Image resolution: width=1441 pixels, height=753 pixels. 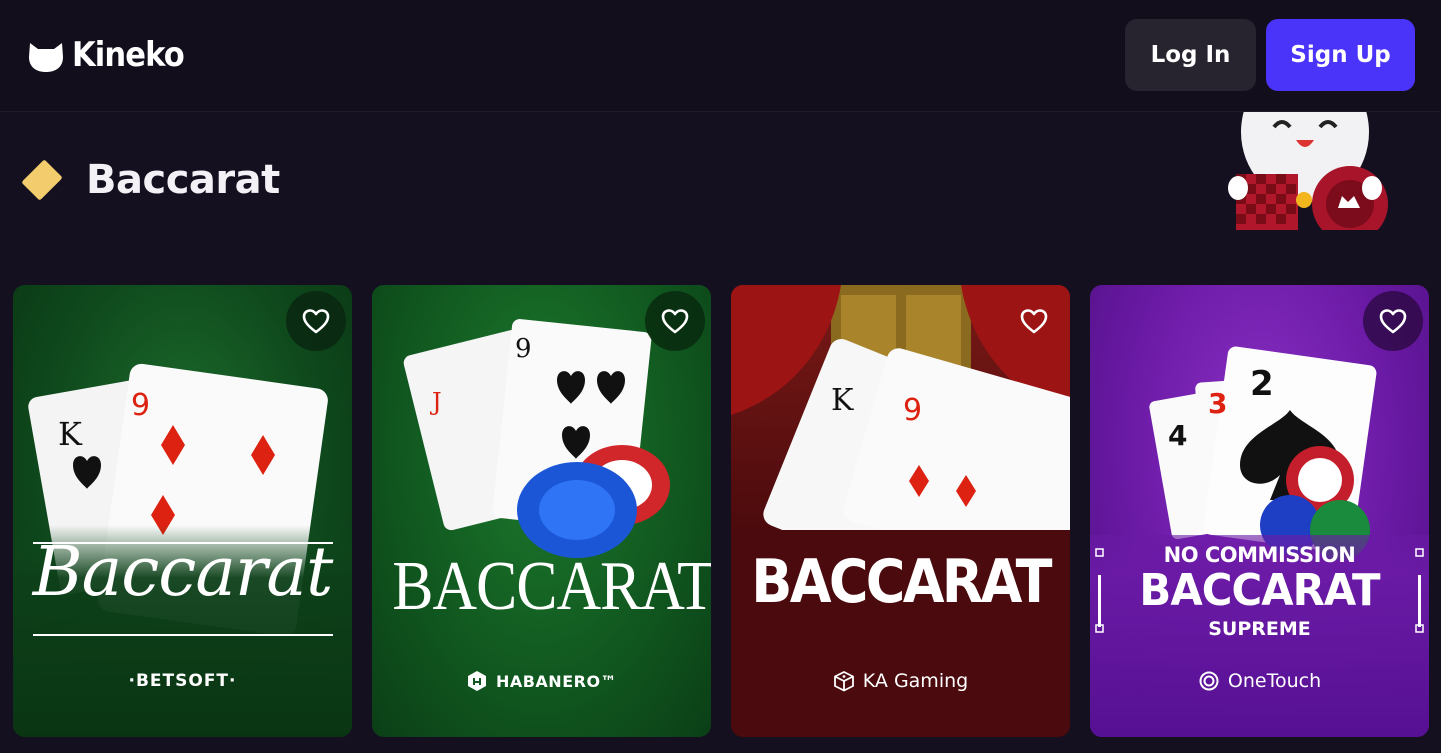 I want to click on game-title: Baccarat, so click(x=183, y=572).